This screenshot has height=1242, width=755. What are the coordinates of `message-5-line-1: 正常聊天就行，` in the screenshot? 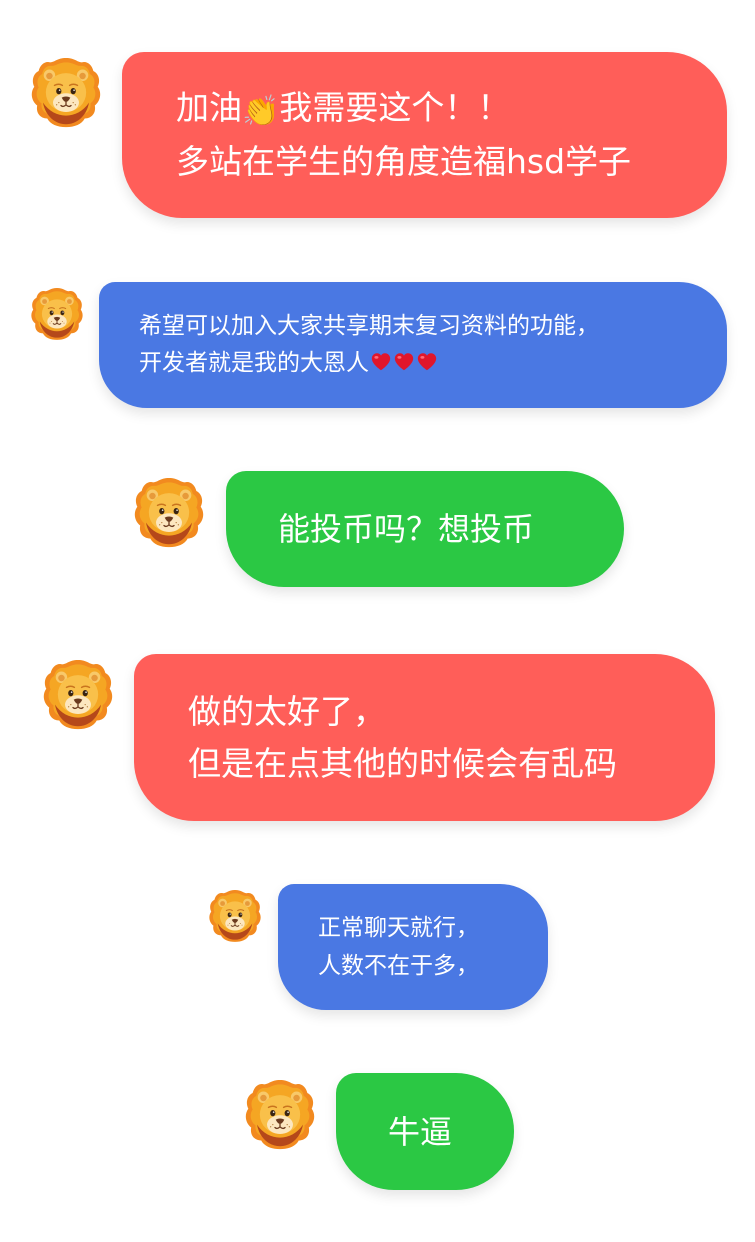 It's located at (398, 928).